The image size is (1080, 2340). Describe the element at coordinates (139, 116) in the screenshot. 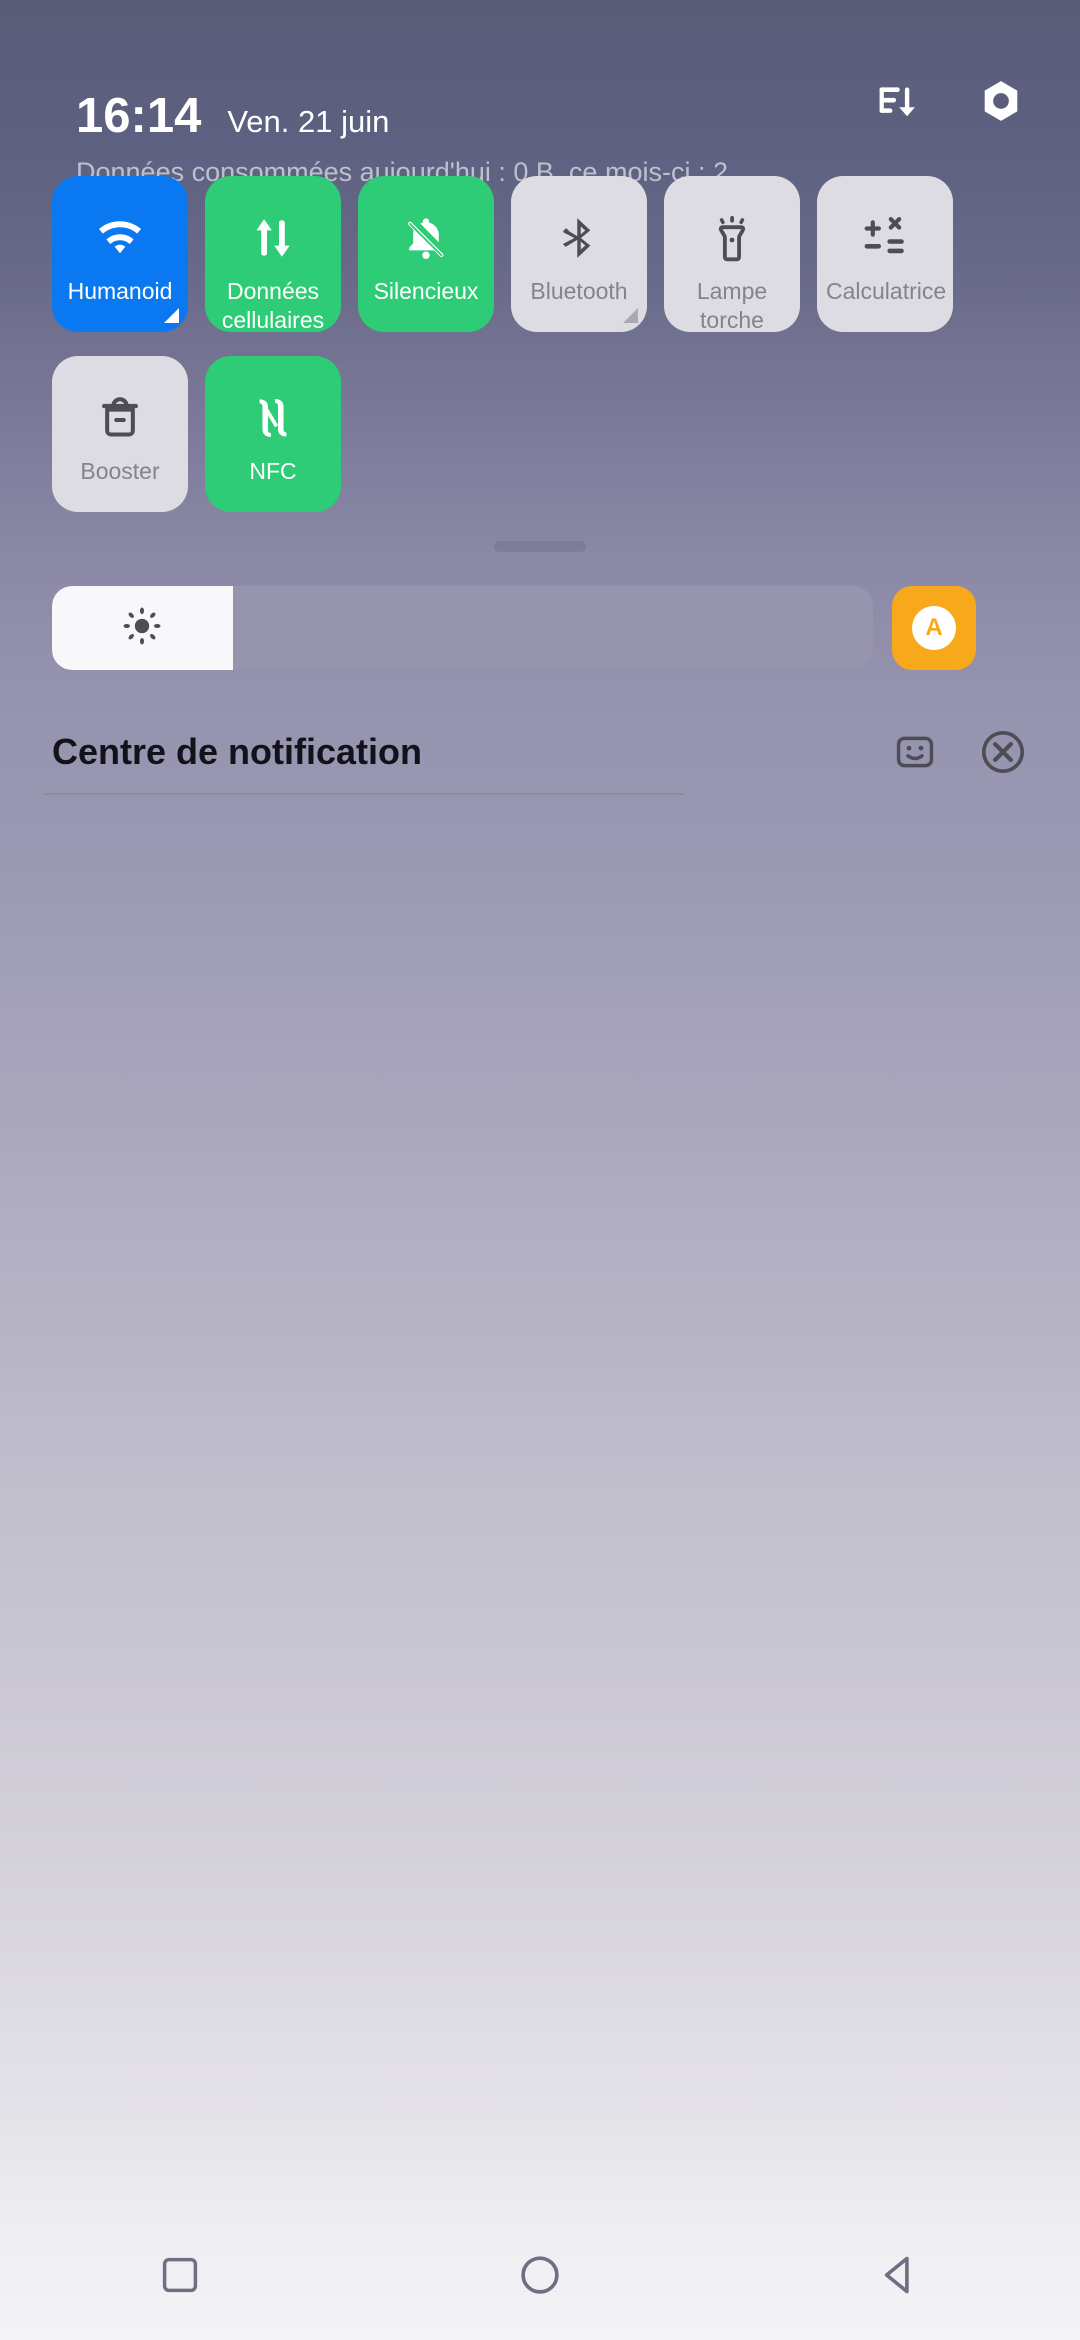

I see `status-time: 16:14` at that location.